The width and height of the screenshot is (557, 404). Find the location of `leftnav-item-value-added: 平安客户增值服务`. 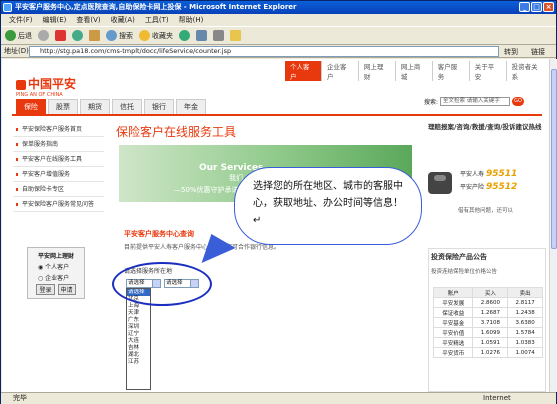

leftnav-item-value-added: 平安客户增值服务 is located at coordinates (58, 174).